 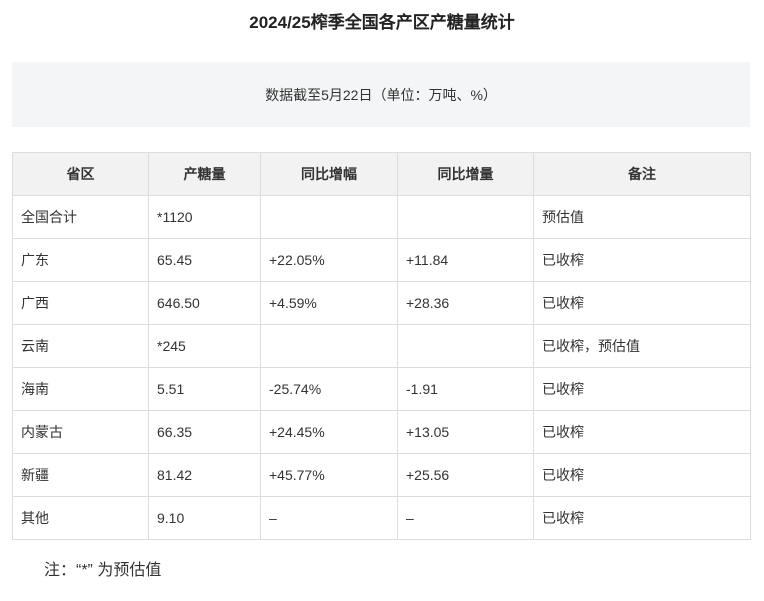 What do you see at coordinates (329, 475) in the screenshot?
I see `cell-yoy-rate: +45.77%` at bounding box center [329, 475].